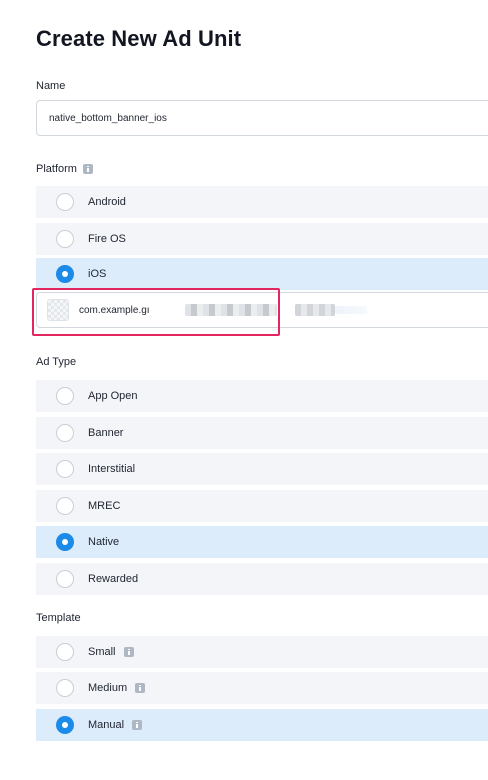 This screenshot has width=488, height=780. Describe the element at coordinates (106, 433) in the screenshot. I see `option-label: Banner` at that location.